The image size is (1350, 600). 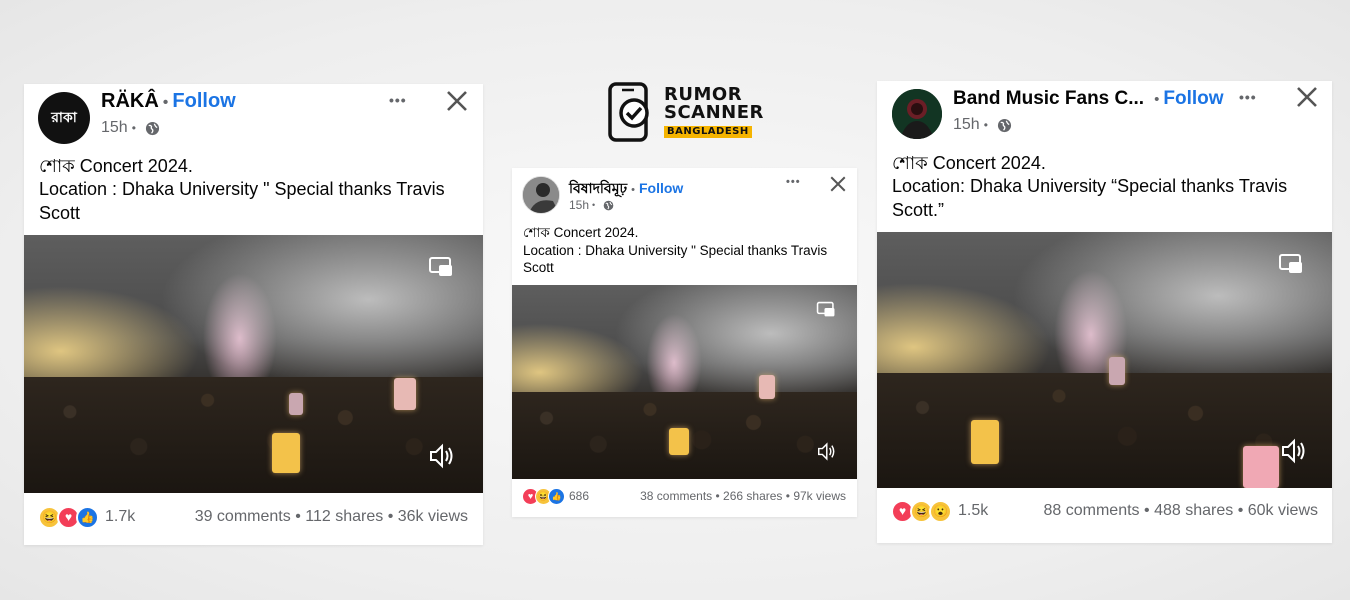 I want to click on name-row: Band Music Fans C... • Follow, so click(x=1088, y=99).